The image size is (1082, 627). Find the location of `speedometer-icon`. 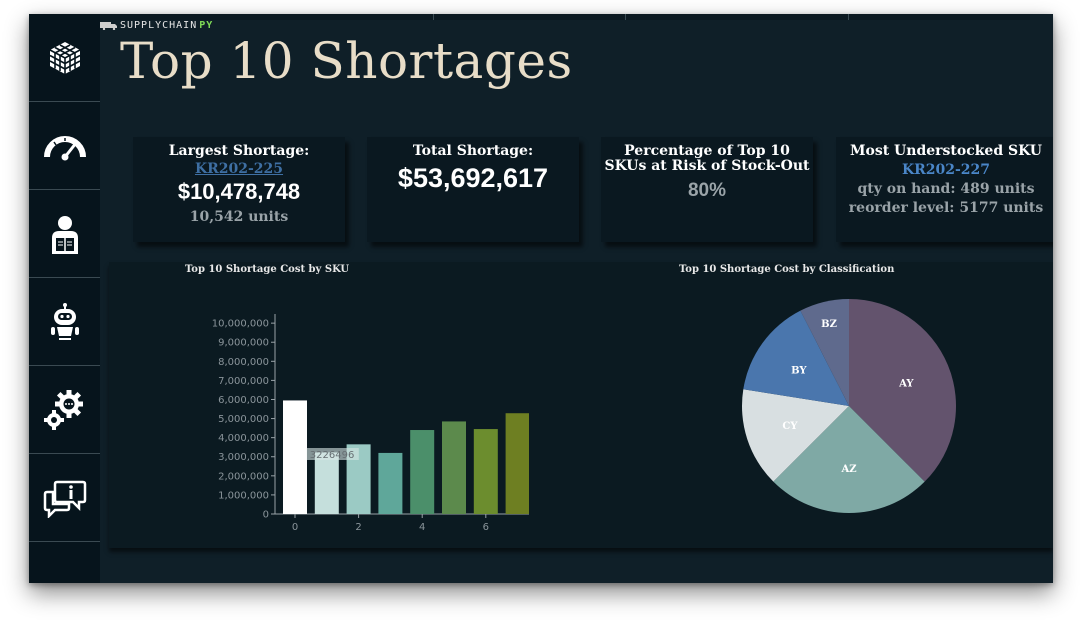

speedometer-icon is located at coordinates (65, 146).